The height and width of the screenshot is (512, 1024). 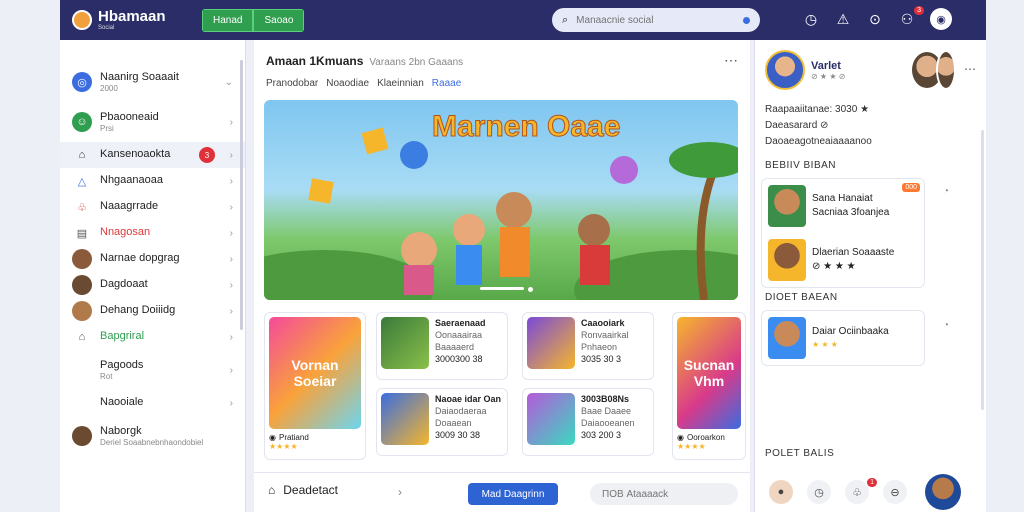 I want to click on alert-icon: ♧ 1, so click(x=861, y=491).